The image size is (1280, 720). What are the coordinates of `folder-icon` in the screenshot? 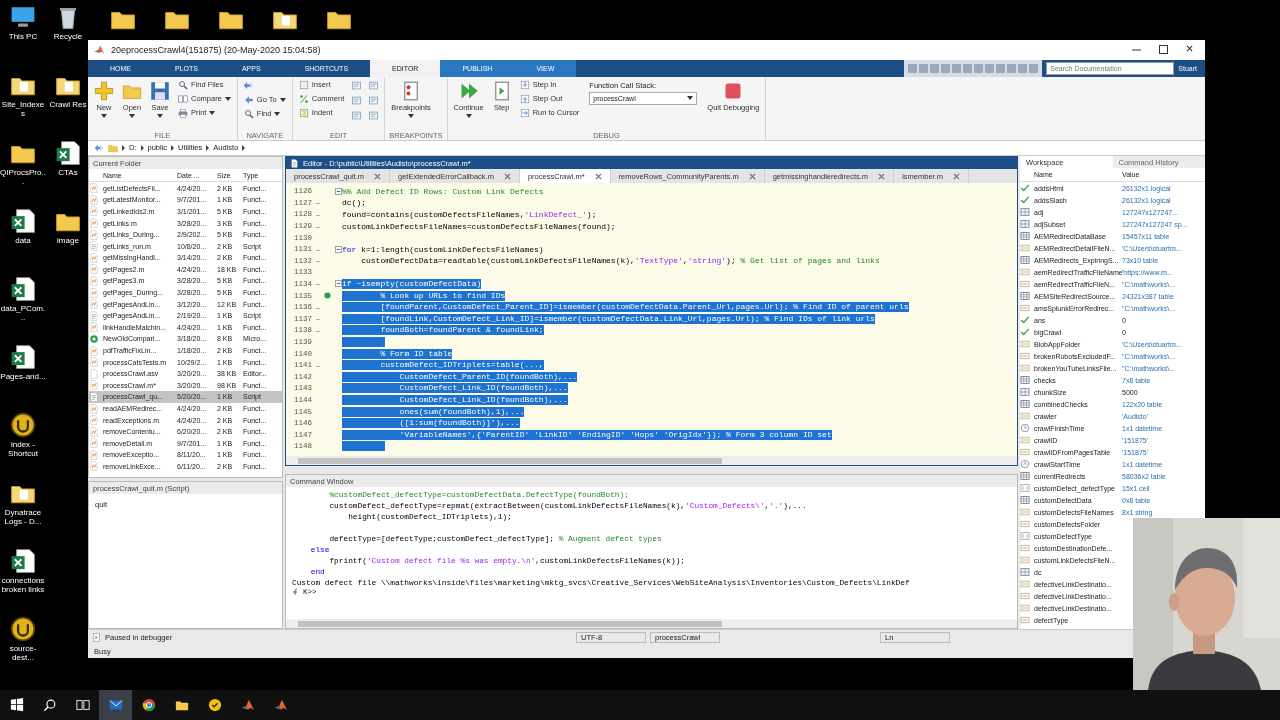 It's located at (113, 147).